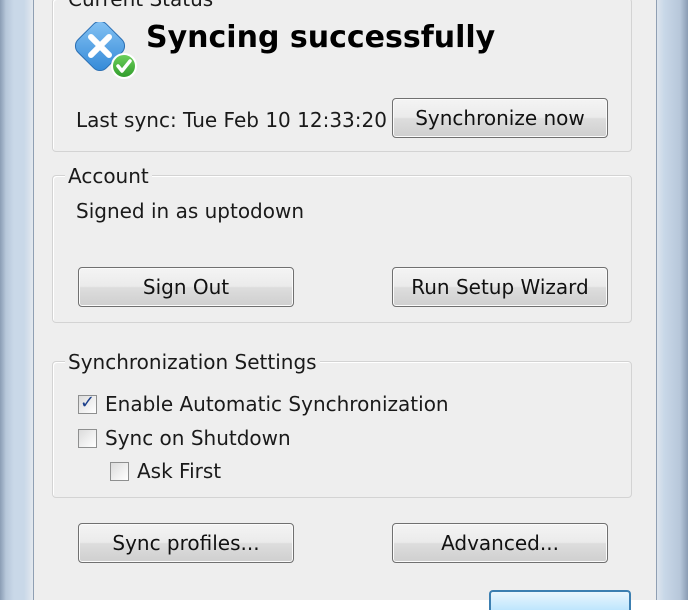 The height and width of the screenshot is (610, 688). I want to click on frame-border-right, so click(656, 300).